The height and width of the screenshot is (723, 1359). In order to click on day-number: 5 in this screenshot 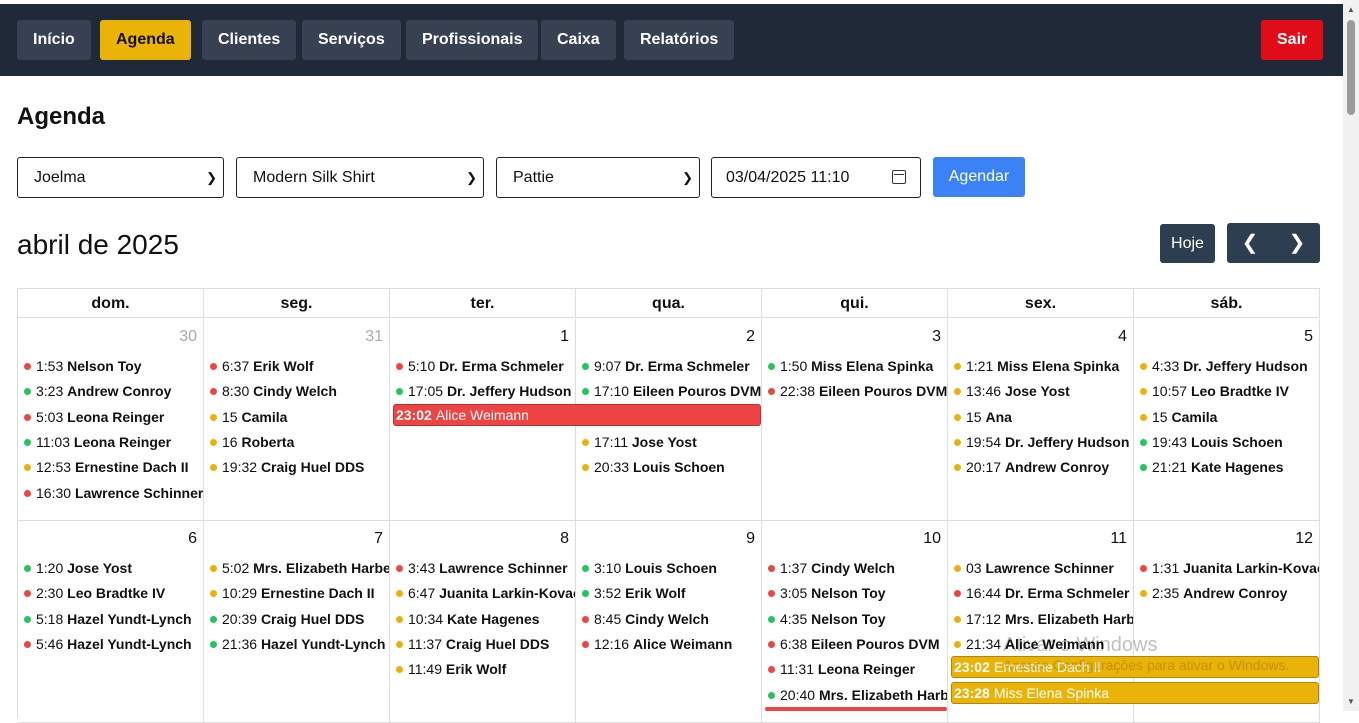, I will do `click(1308, 337)`.